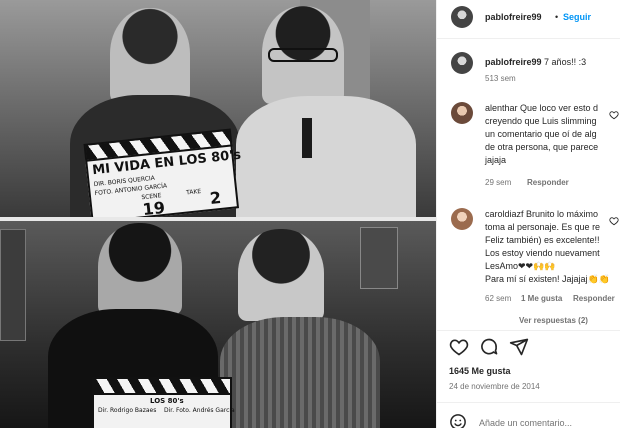 This screenshot has height=428, width=620. What do you see at coordinates (140, 269) in the screenshot?
I see `photo-man-left-head` at bounding box center [140, 269].